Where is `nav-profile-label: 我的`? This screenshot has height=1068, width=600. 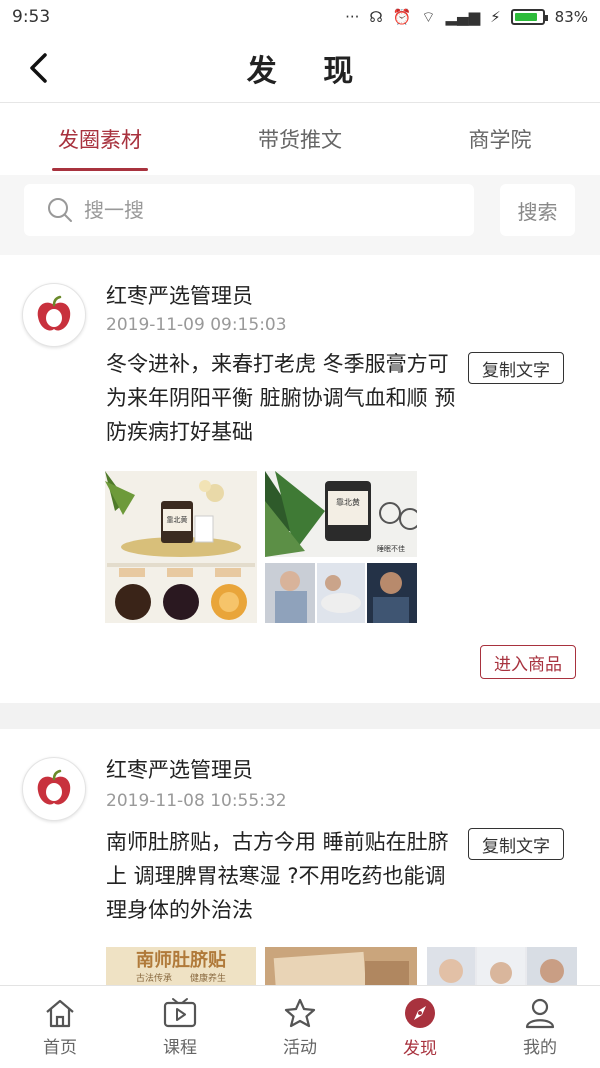
nav-profile-label: 我的 is located at coordinates (540, 1047).